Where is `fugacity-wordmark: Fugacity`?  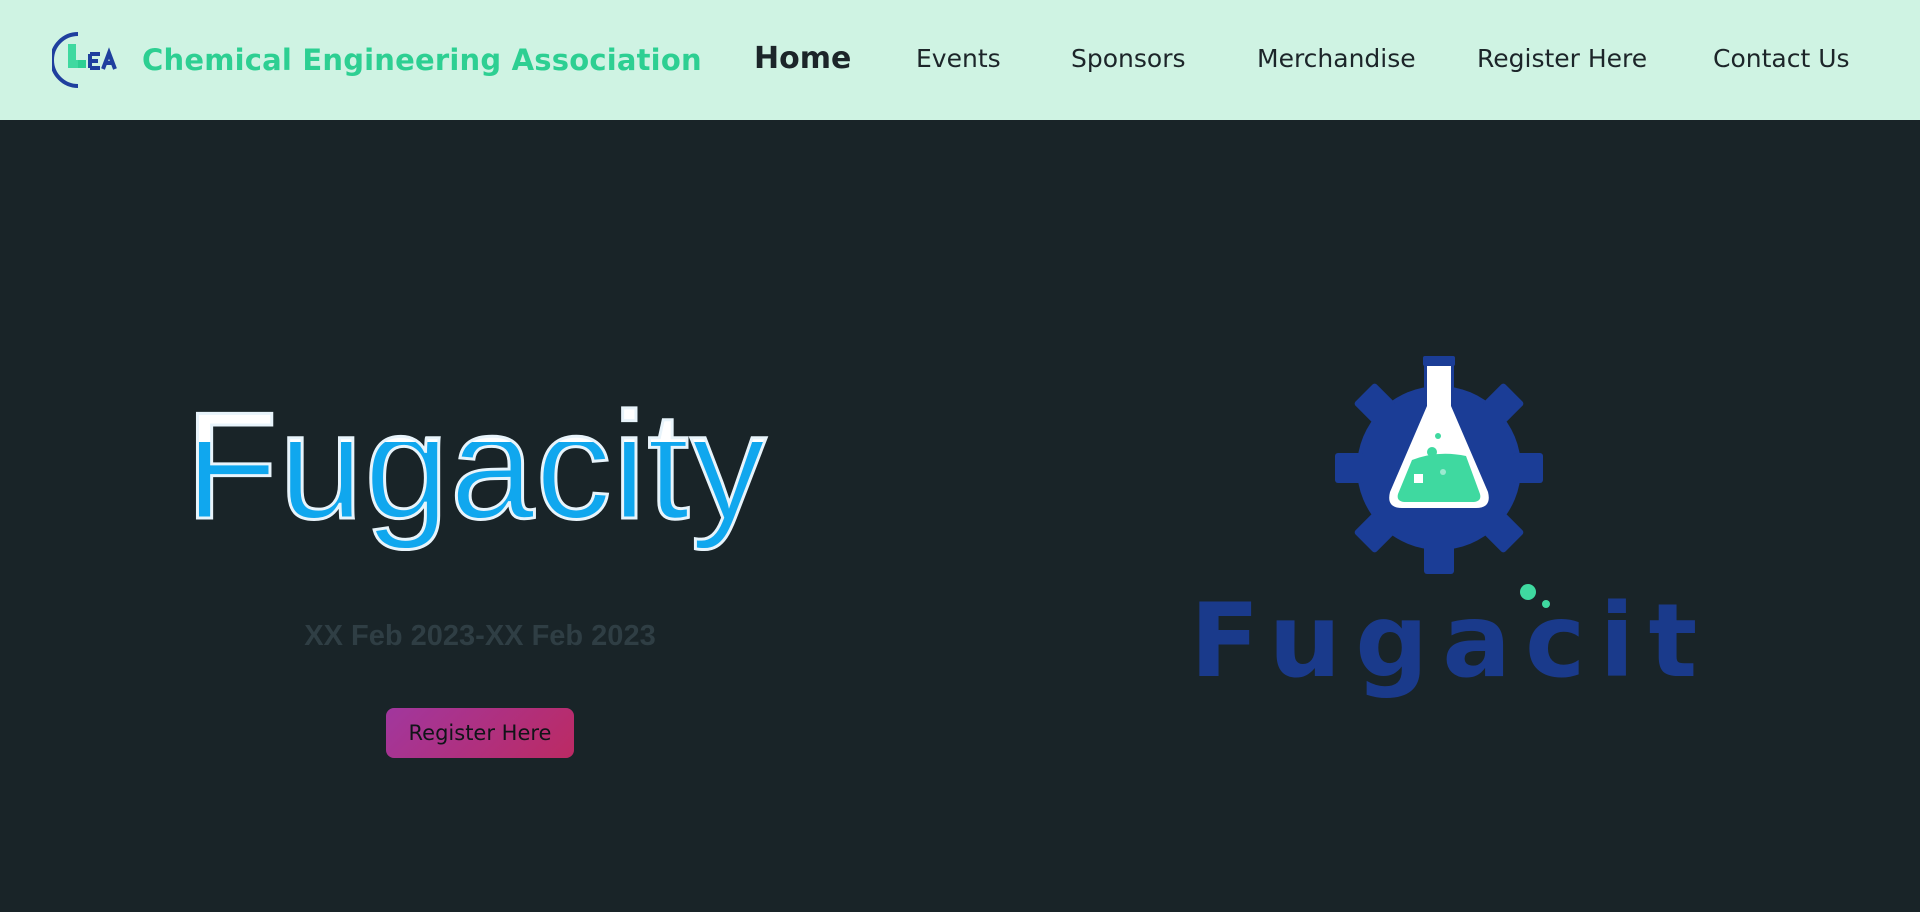
fugacity-wordmark: Fugacity is located at coordinates (1445, 641).